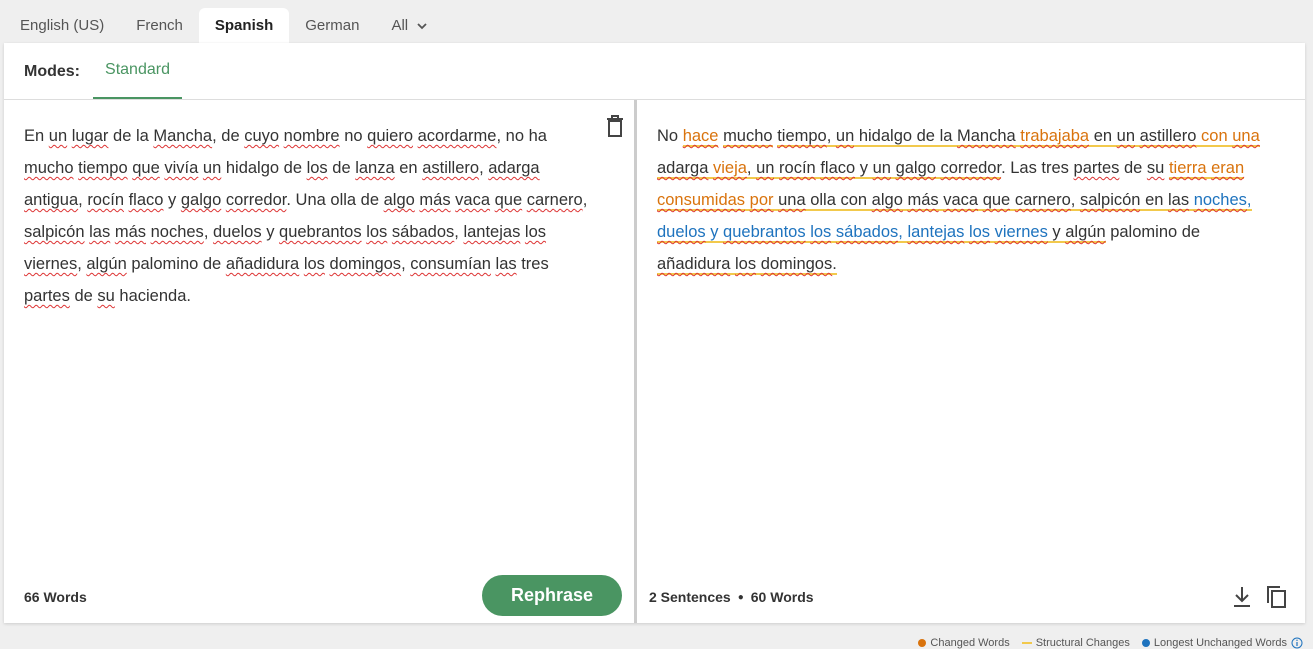  Describe the element at coordinates (152, 296) in the screenshot. I see `input-text-fragment: hacienda.` at that location.